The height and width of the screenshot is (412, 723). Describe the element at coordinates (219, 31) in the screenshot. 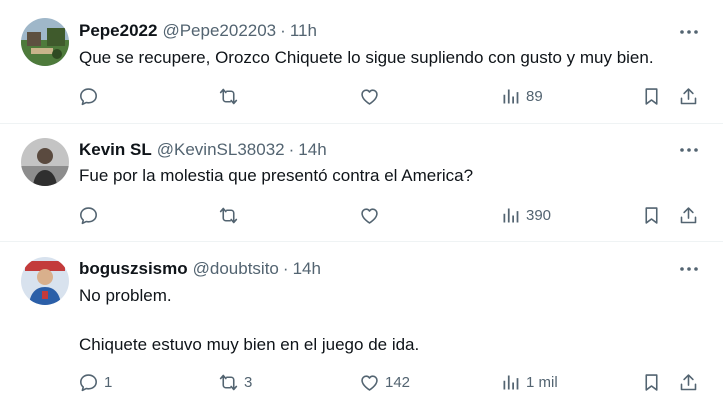

I see `user-handle: @Pepe202203` at that location.